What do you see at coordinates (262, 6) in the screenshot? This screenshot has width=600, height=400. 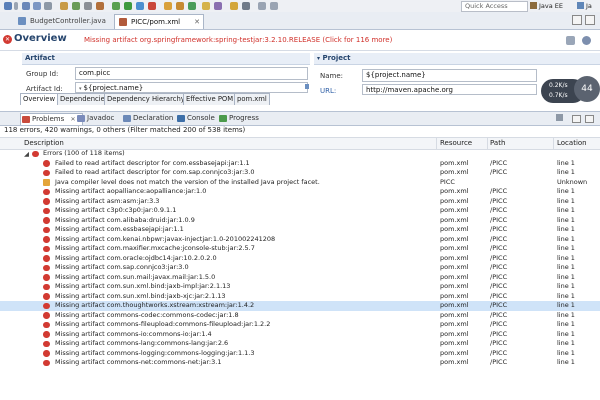 I see `back-icon` at bounding box center [262, 6].